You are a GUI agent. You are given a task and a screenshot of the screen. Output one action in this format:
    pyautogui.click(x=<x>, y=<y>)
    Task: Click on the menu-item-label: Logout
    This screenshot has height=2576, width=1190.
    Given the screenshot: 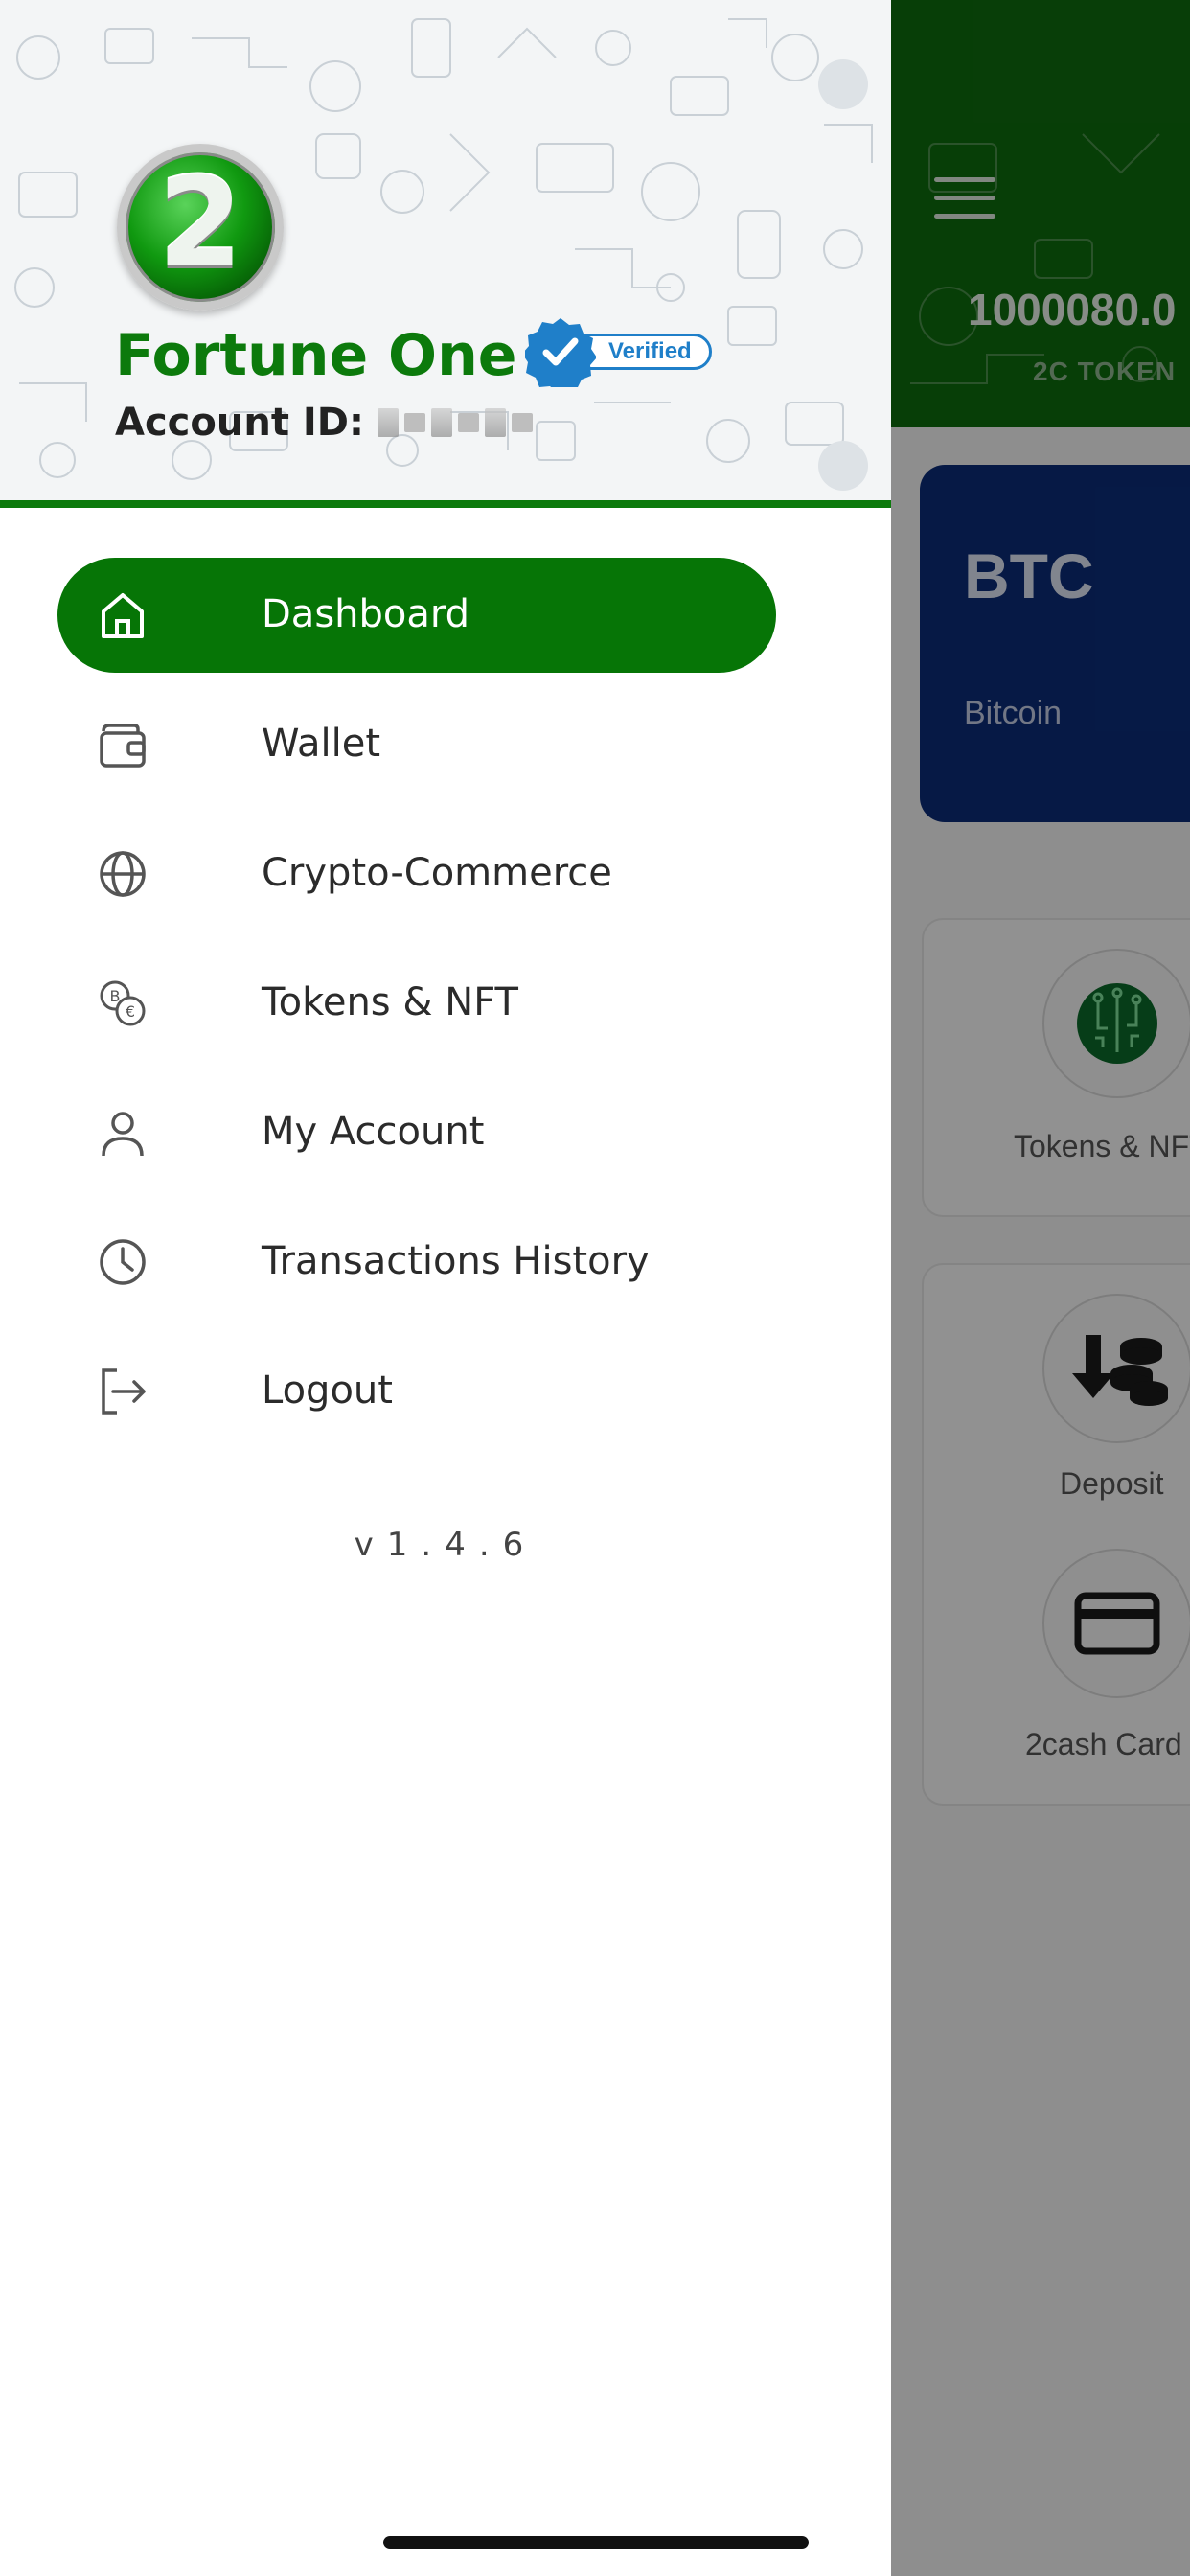 What is the action you would take?
    pyautogui.click(x=327, y=1390)
    